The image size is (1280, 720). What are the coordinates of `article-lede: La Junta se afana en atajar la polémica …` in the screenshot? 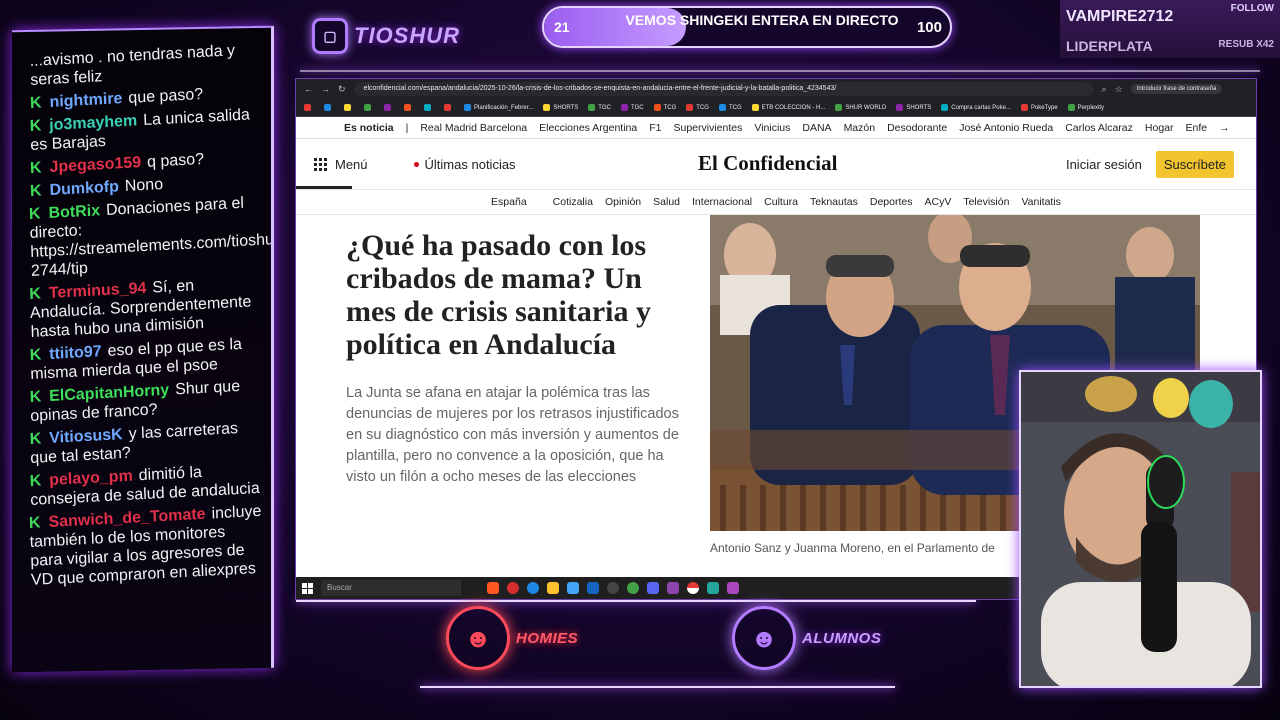 It's located at (512, 435).